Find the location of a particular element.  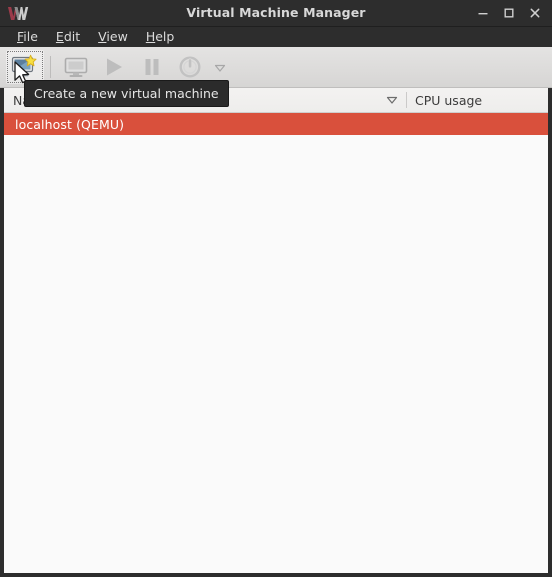

menu-bar: File Edit View Help is located at coordinates (276, 37).